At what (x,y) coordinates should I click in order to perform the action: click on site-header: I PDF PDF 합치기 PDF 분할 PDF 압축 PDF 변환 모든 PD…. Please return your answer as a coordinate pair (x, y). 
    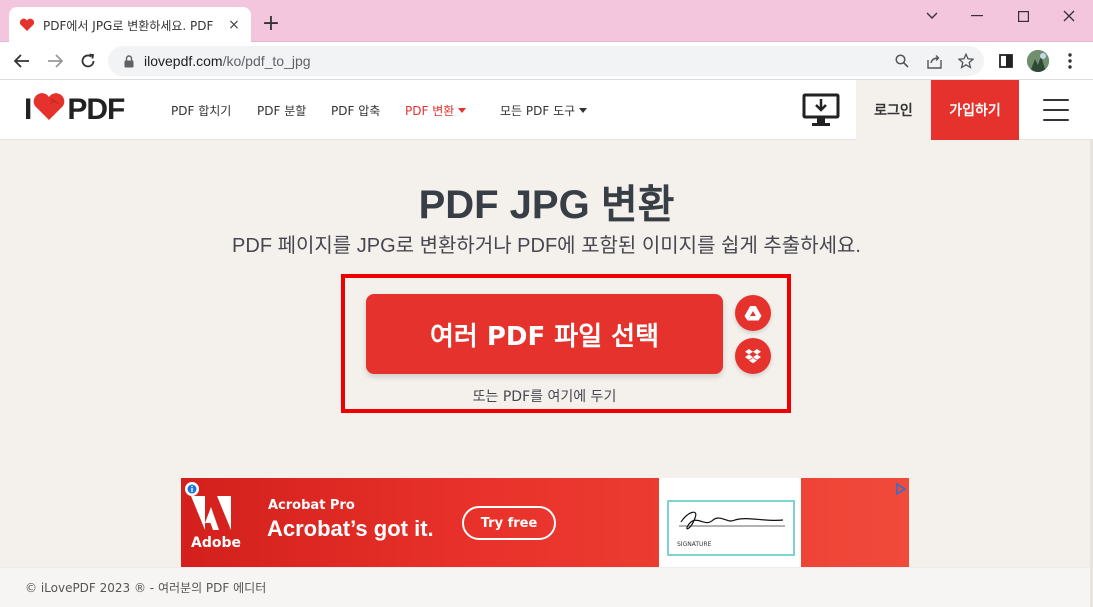
    Looking at the image, I should click on (546, 110).